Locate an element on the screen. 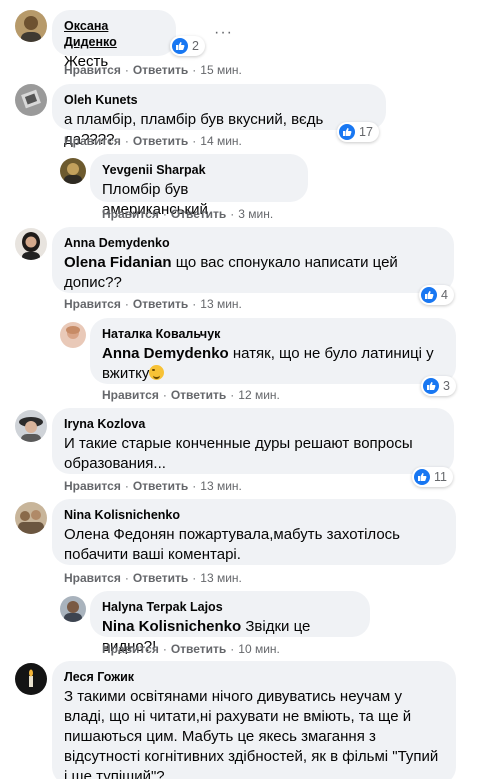 The width and height of the screenshot is (495, 779). comment-actions: Нравится · Ответить · 10 мин. is located at coordinates (191, 649).